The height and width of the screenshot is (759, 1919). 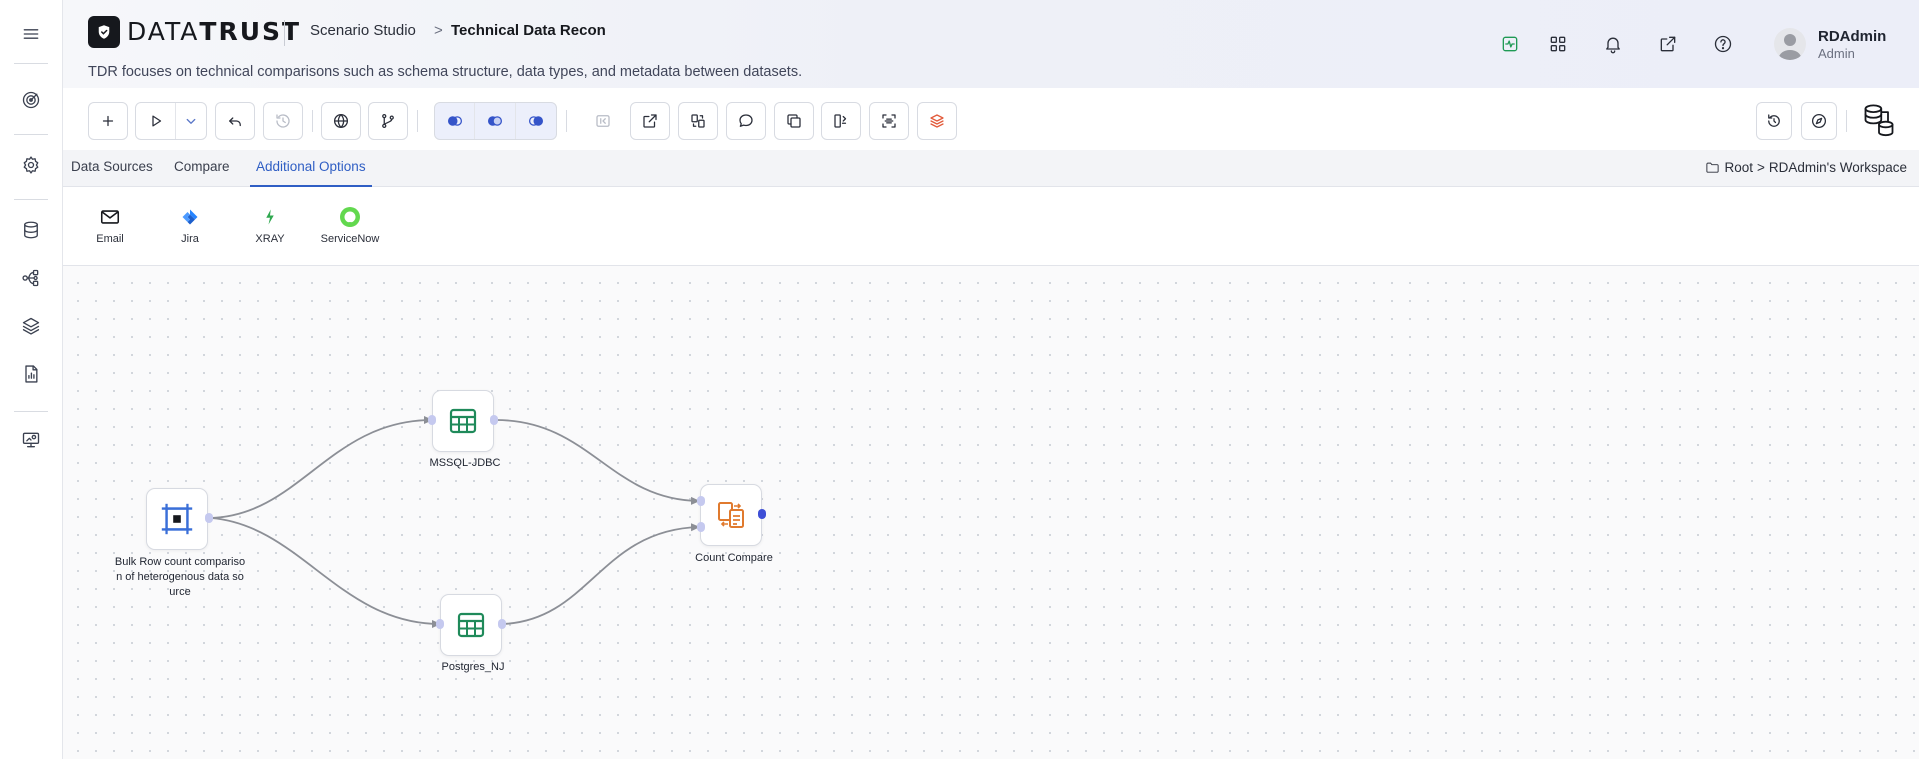 I want to click on split-view-icon, so click(x=840, y=121).